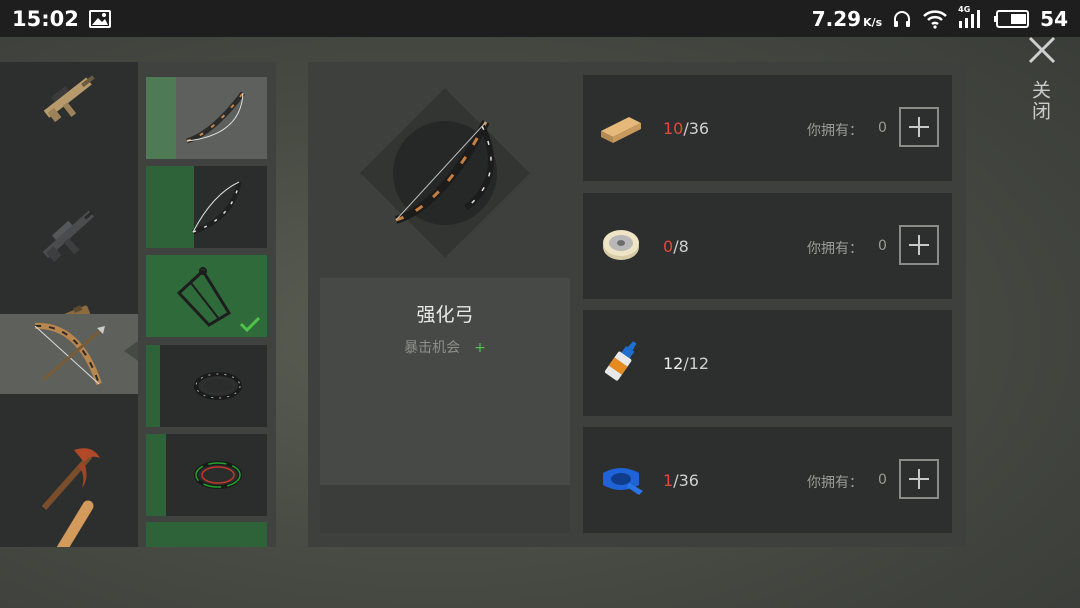 The height and width of the screenshot is (608, 1080). I want to click on check-icon, so click(250, 324).